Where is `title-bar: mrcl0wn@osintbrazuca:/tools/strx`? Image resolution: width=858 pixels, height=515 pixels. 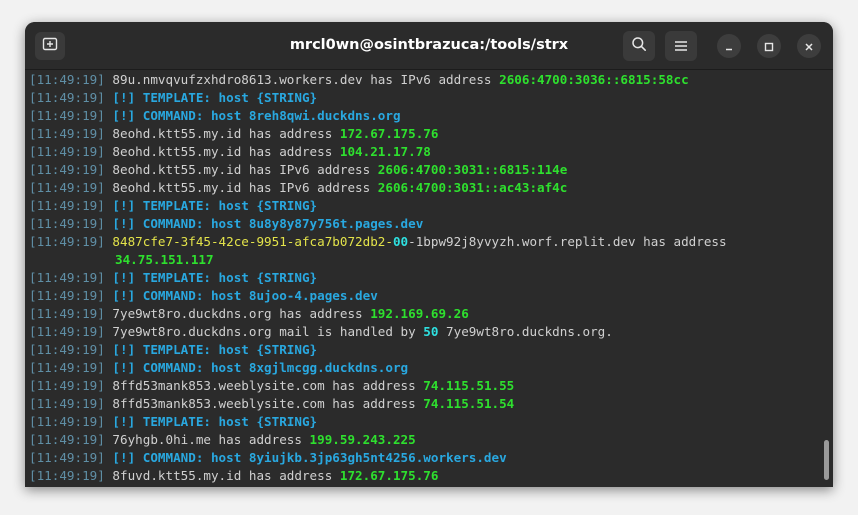 title-bar: mrcl0wn@osintbrazuca:/tools/strx is located at coordinates (429, 46).